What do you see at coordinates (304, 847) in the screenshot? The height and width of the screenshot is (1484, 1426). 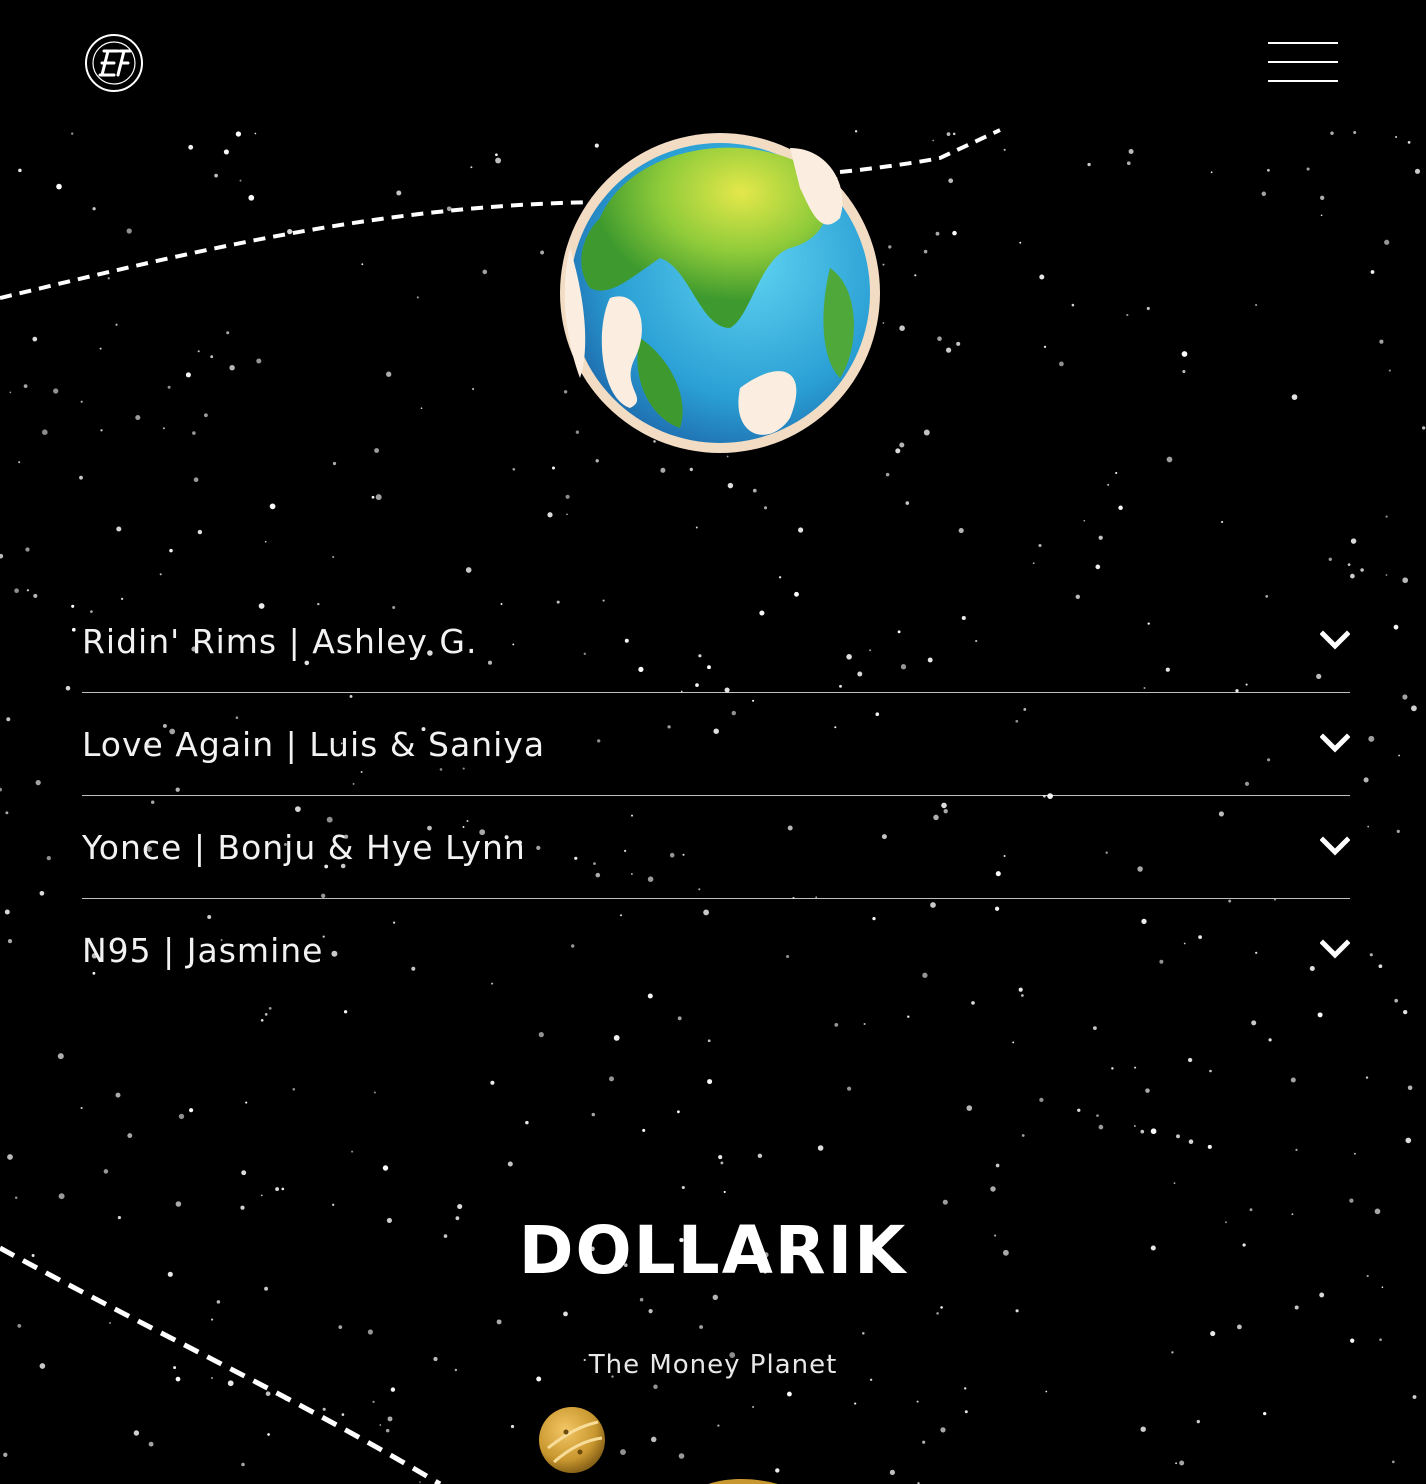 I see `accordion-item-title: Yonce | Bonju & Hye Lynn` at bounding box center [304, 847].